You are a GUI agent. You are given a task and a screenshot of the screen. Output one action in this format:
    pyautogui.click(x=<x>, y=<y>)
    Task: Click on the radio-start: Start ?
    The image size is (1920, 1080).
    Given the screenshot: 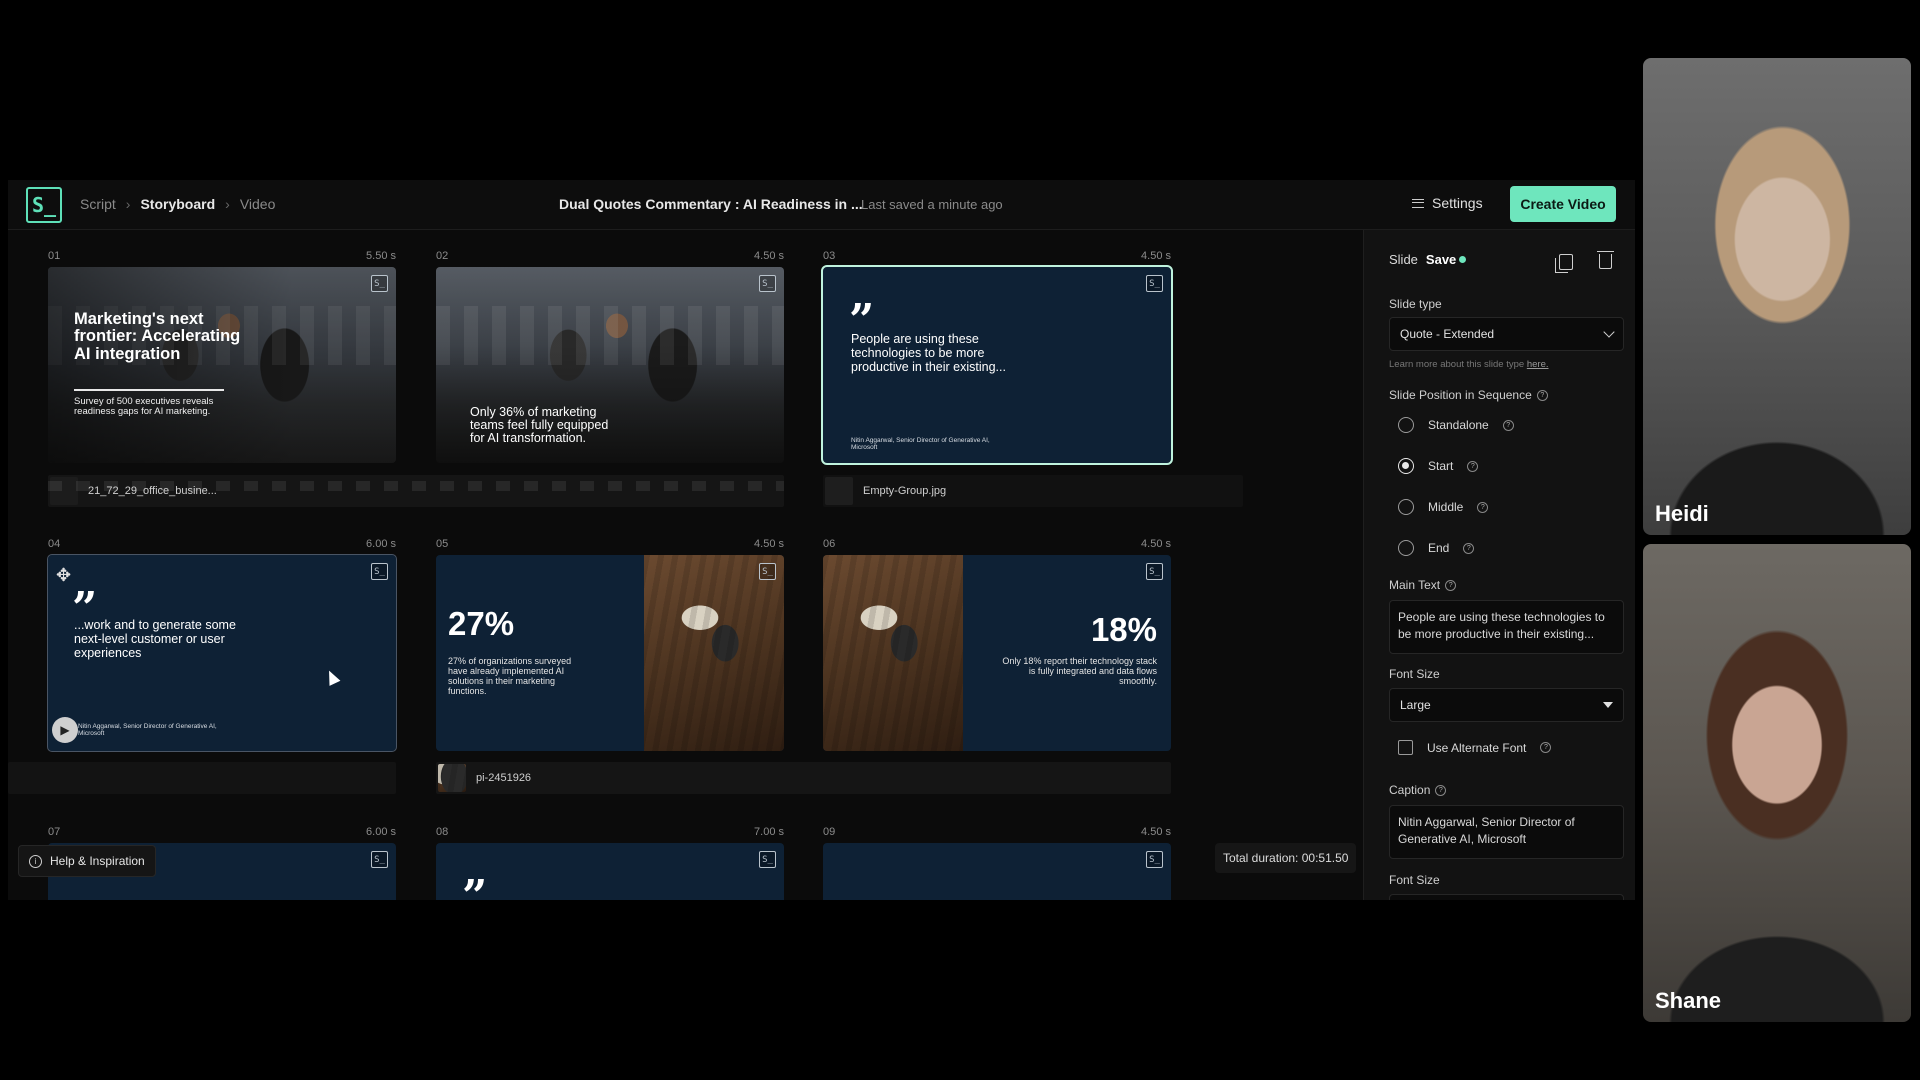 What is the action you would take?
    pyautogui.click(x=1438, y=466)
    